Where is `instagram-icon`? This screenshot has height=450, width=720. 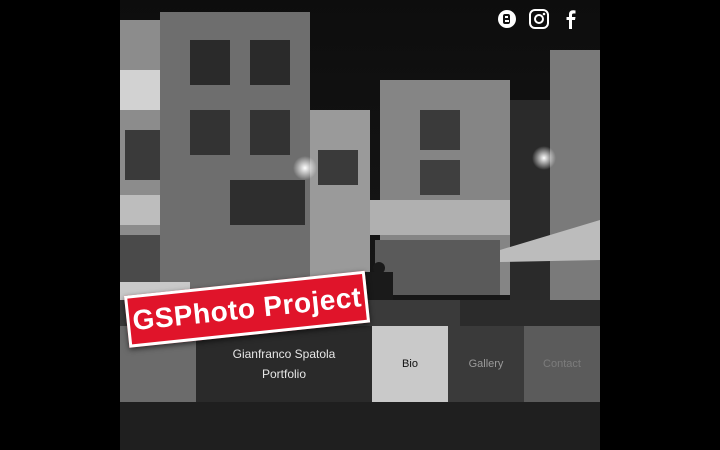 instagram-icon is located at coordinates (539, 19).